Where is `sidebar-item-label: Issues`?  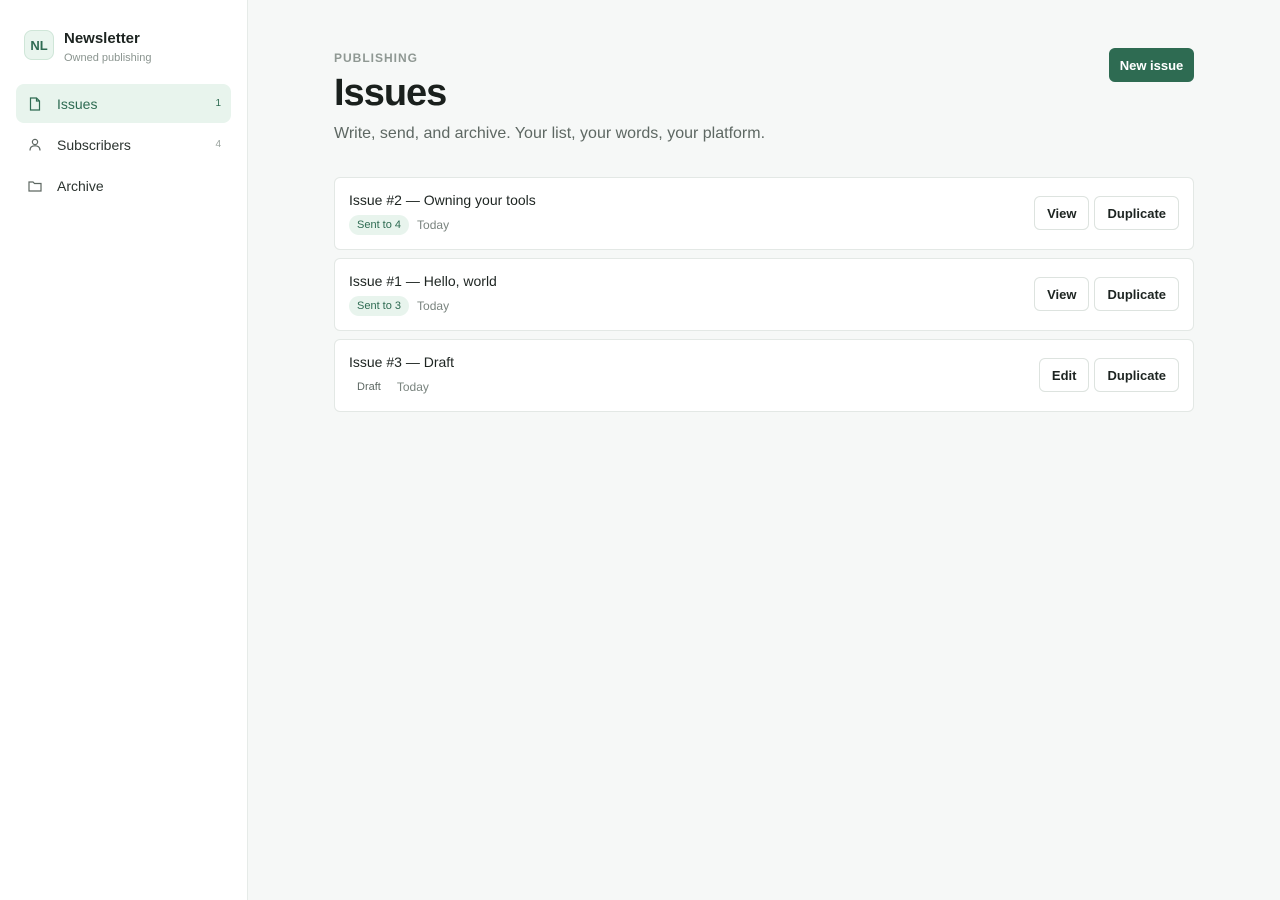
sidebar-item-label: Issues is located at coordinates (77, 103).